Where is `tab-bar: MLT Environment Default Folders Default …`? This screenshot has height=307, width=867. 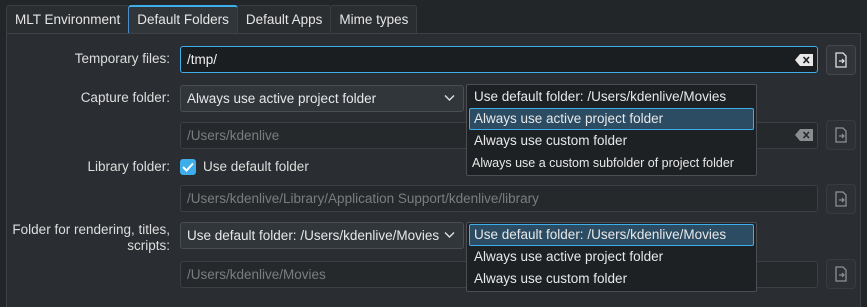 tab-bar: MLT Environment Default Folders Default … is located at coordinates (212, 19).